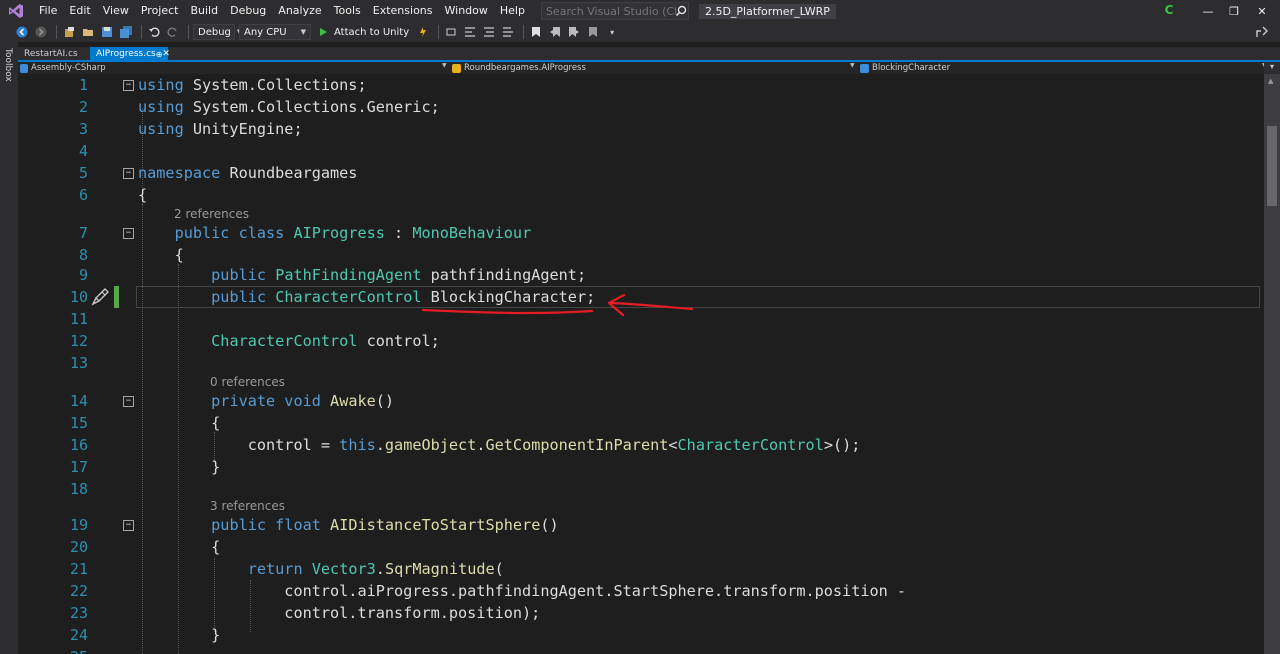 The height and width of the screenshot is (654, 1280). I want to click on uncomment-icon, so click(508, 32).